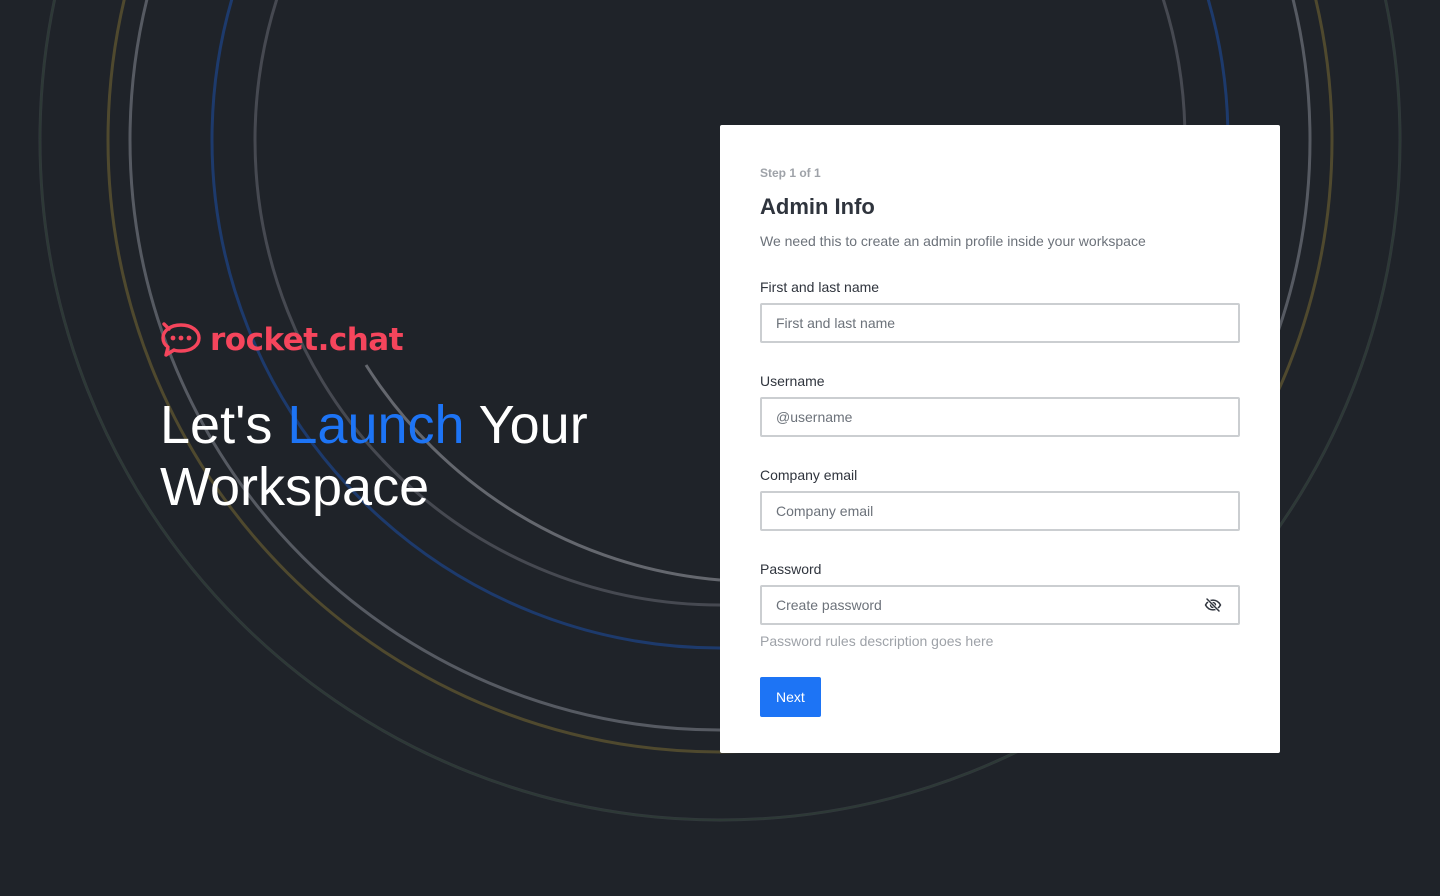 This screenshot has height=896, width=1440. Describe the element at coordinates (295, 487) in the screenshot. I see `headline-line-2: Workspace` at that location.